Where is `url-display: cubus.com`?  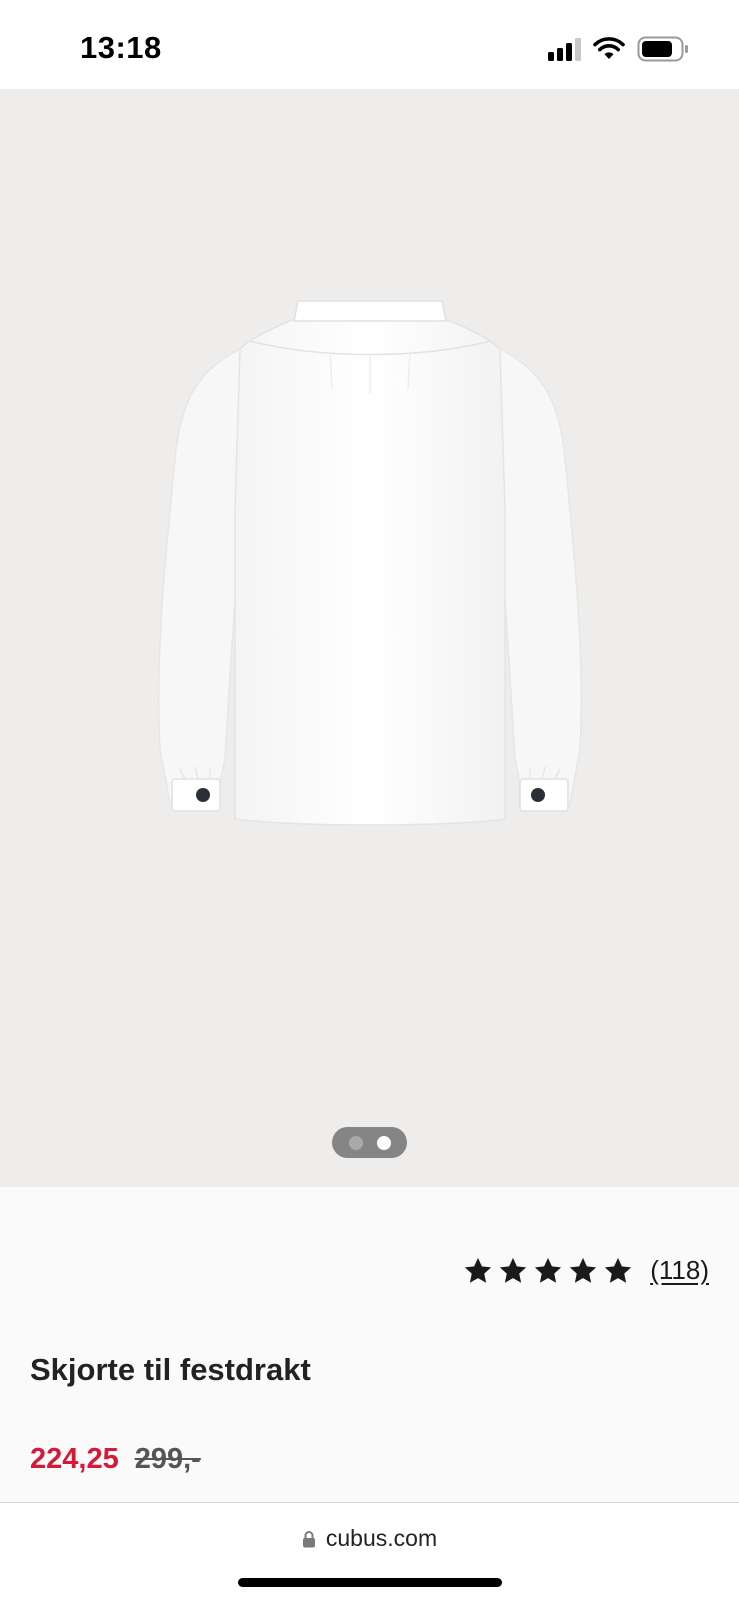 url-display: cubus.com is located at coordinates (369, 1538).